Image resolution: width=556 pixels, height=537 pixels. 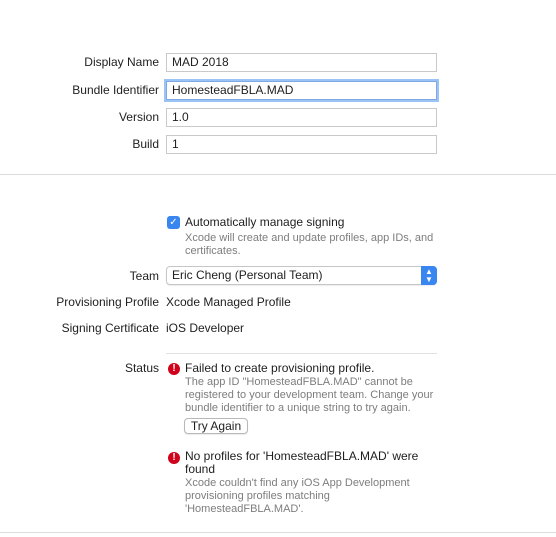 I want to click on try-again-button: Try Again, so click(x=216, y=426).